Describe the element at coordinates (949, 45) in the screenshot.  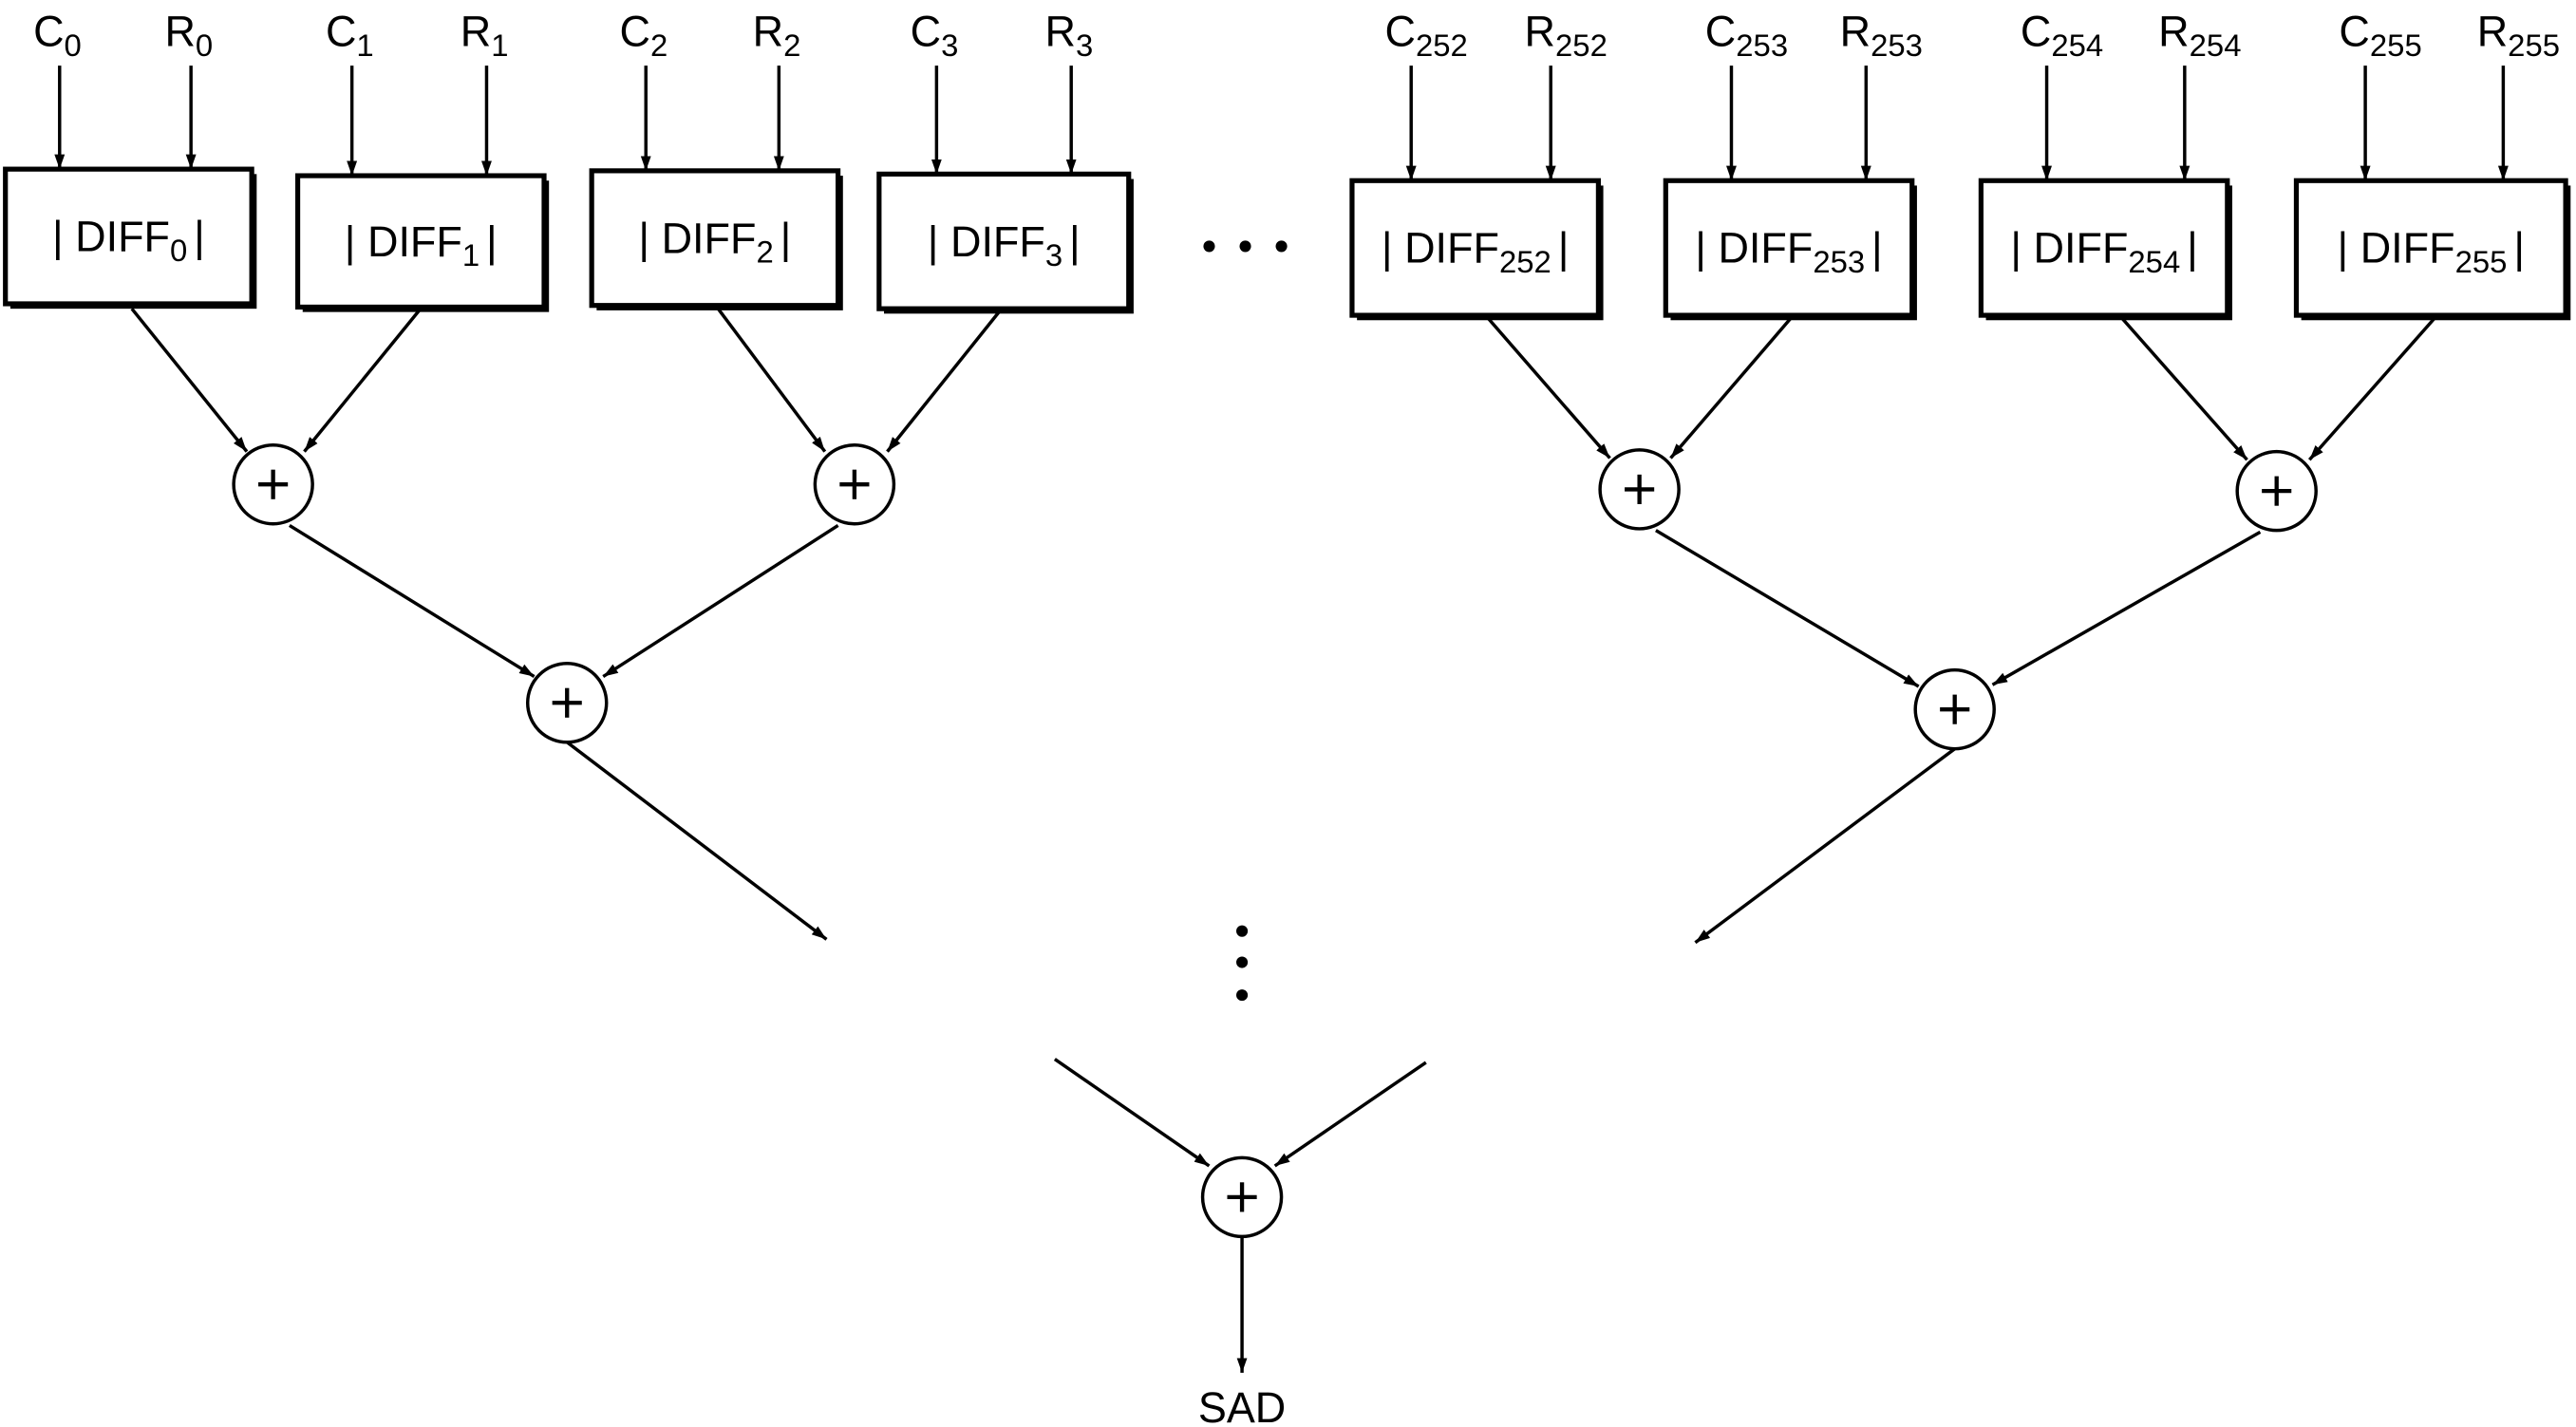
I see `input-label-c-subscript: 3` at that location.